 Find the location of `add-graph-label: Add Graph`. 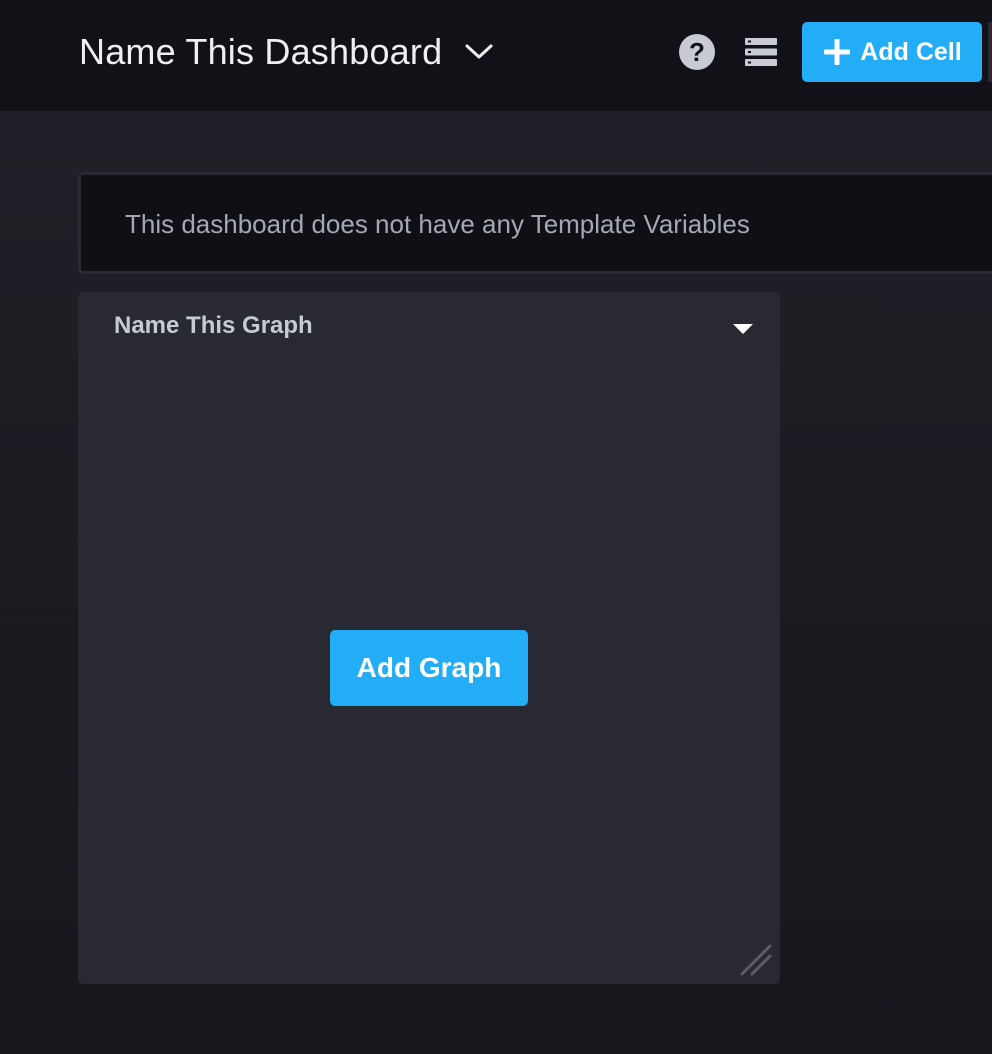

add-graph-label: Add Graph is located at coordinates (429, 667).